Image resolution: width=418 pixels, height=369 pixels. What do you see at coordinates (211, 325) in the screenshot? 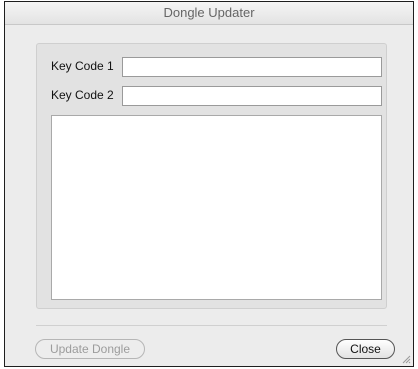
I see `bottom-separator` at bounding box center [211, 325].